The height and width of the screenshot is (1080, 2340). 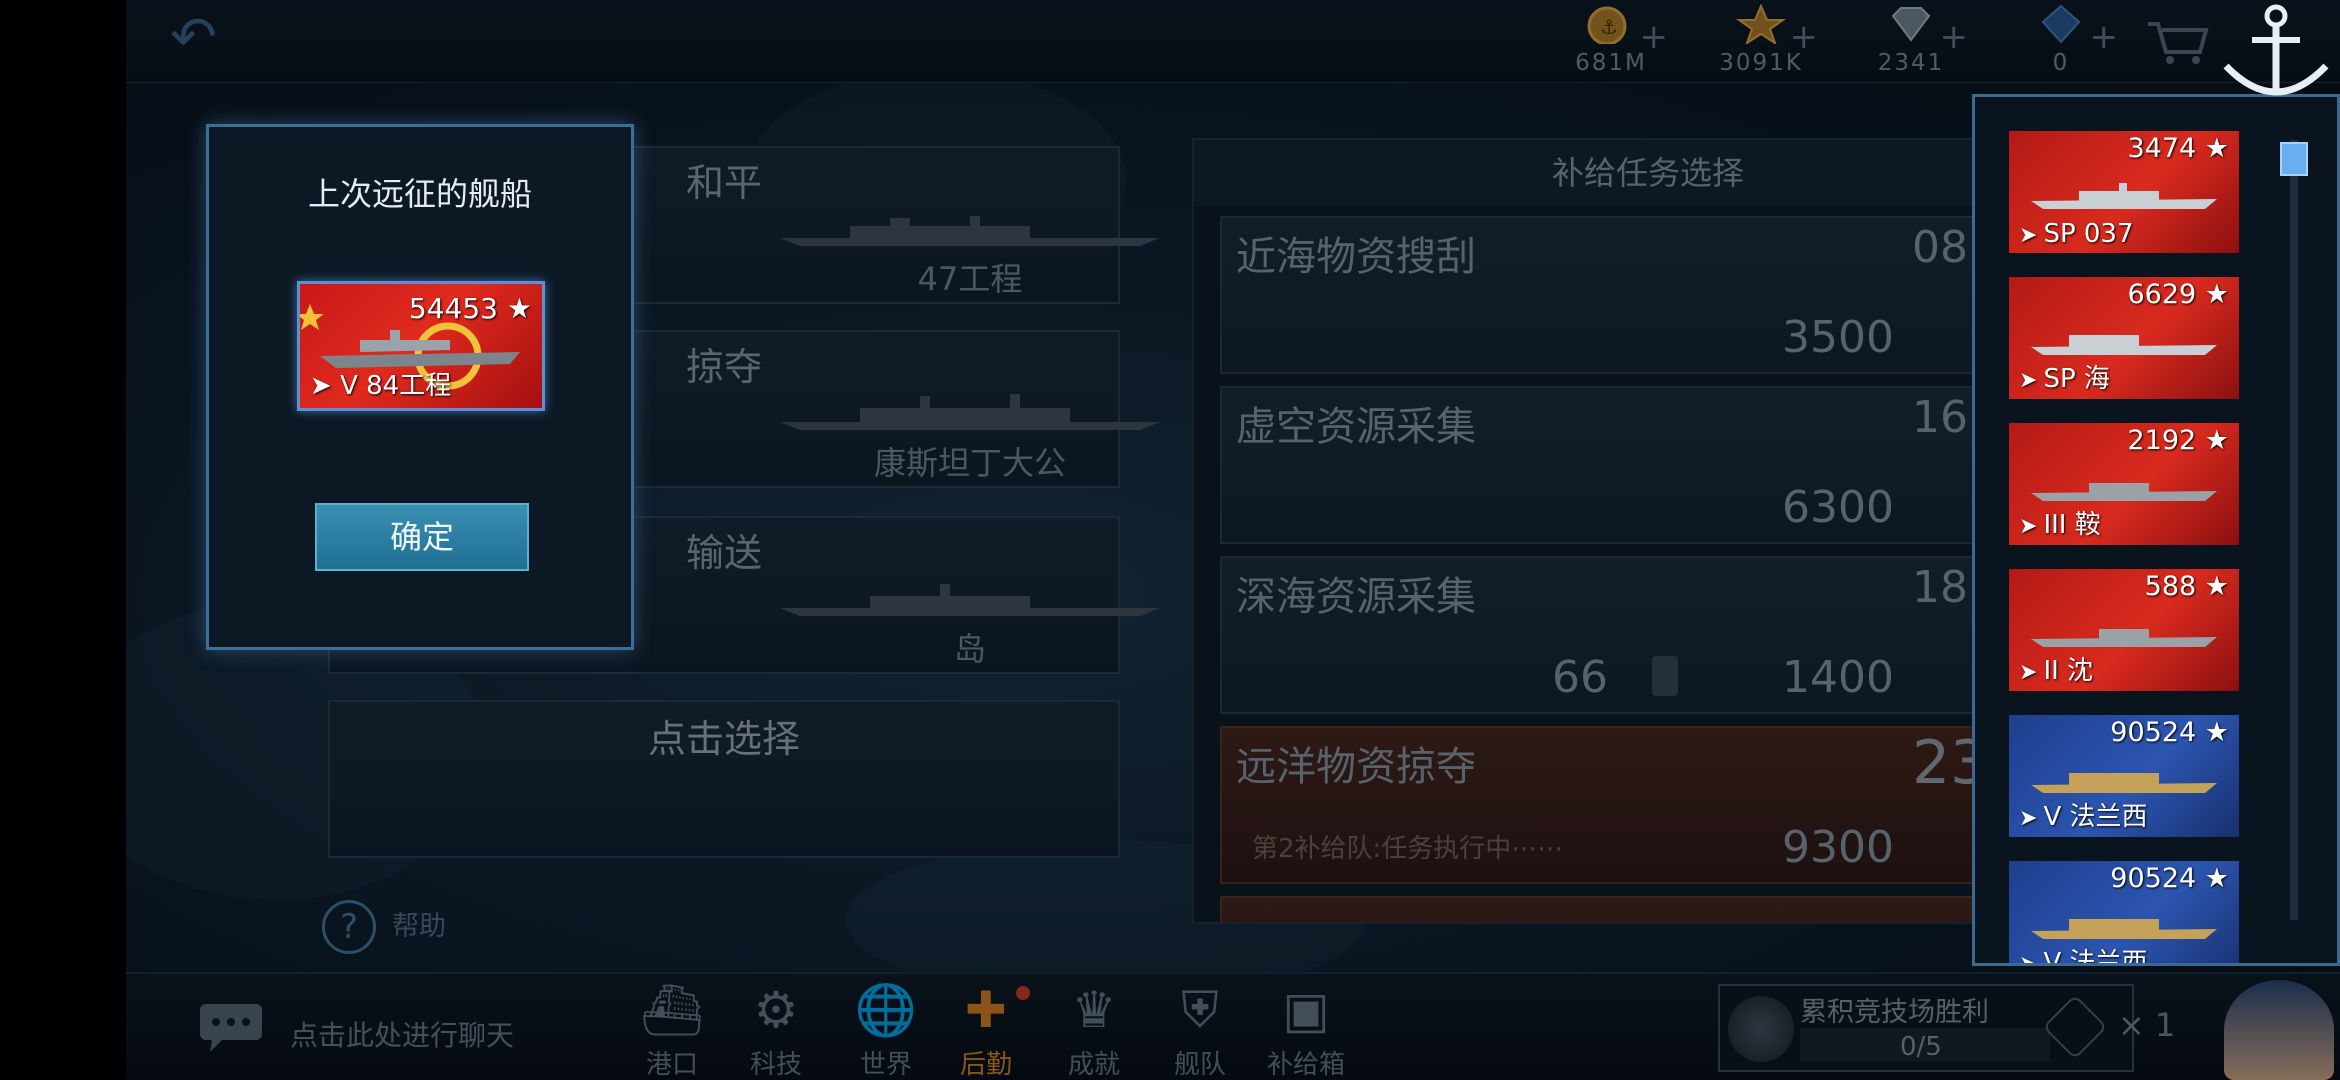 I want to click on ship-level: 588 ★, so click(x=2187, y=586).